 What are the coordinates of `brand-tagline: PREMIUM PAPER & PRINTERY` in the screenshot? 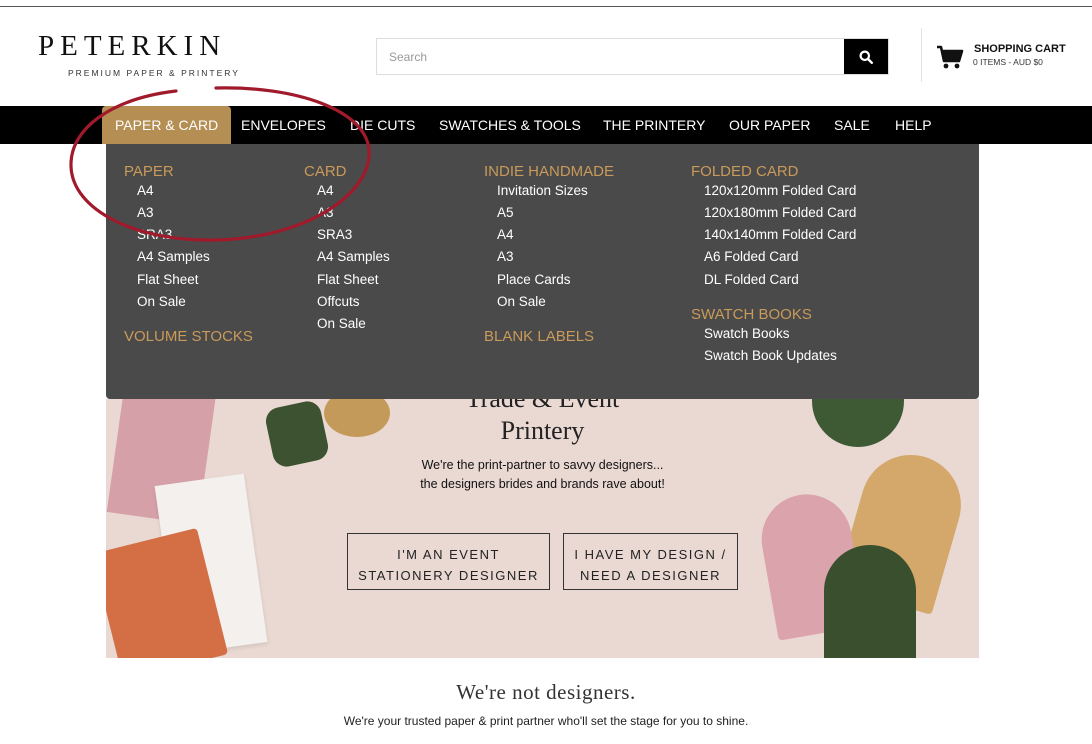 It's located at (154, 73).